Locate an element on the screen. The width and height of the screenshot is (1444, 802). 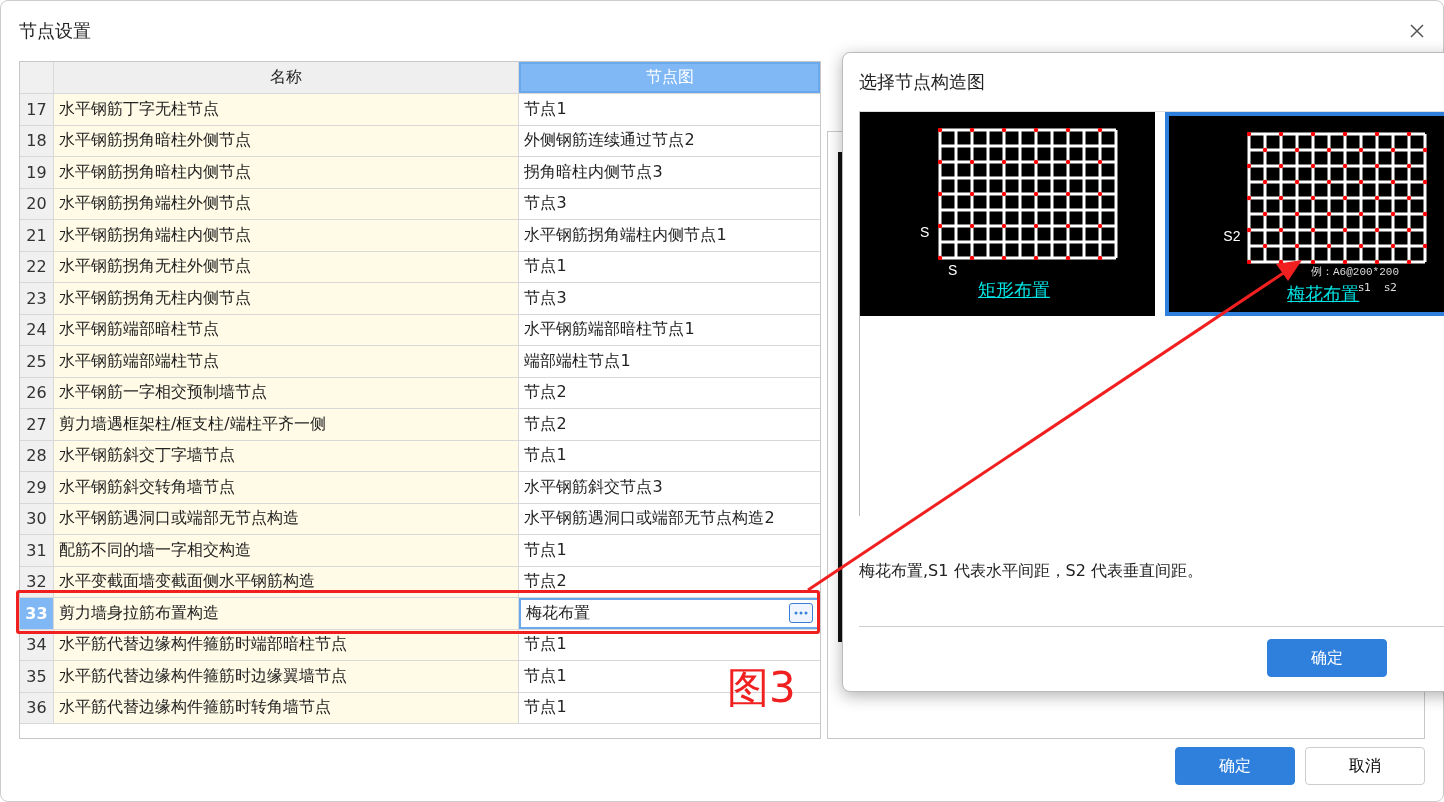
table-cell: 水平钢筋端部暗柱节点 is located at coordinates (286, 329).